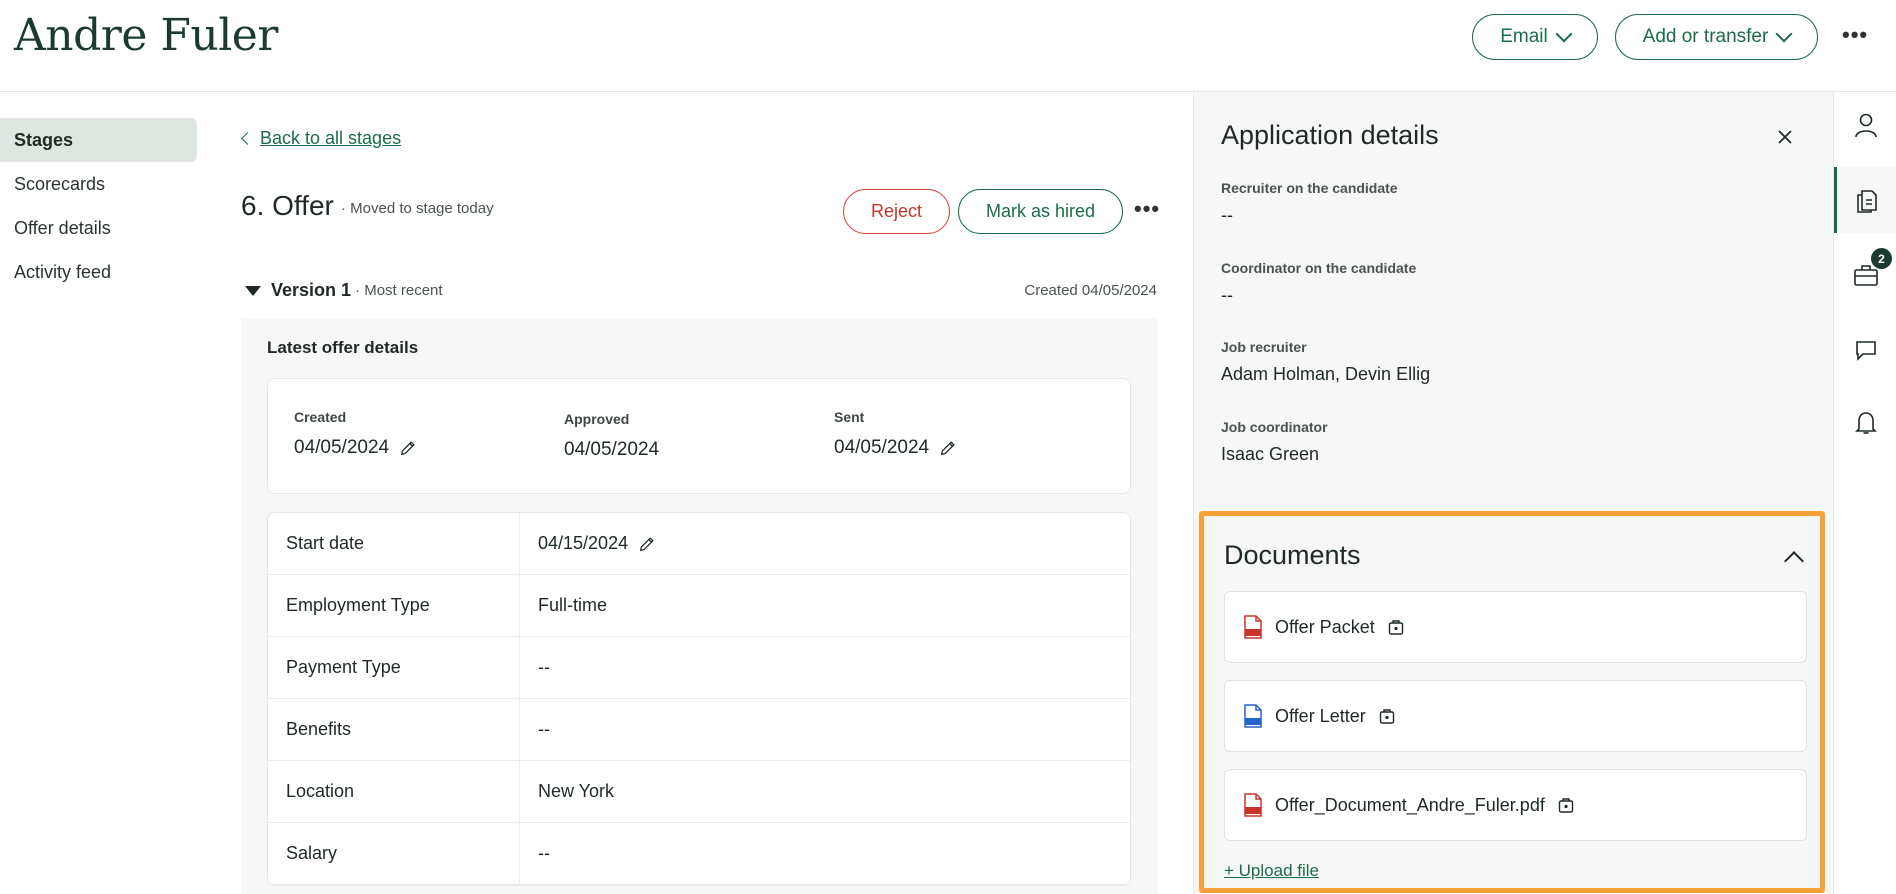  Describe the element at coordinates (612, 449) in the screenshot. I see `approved-value: 04/05/2024` at that location.